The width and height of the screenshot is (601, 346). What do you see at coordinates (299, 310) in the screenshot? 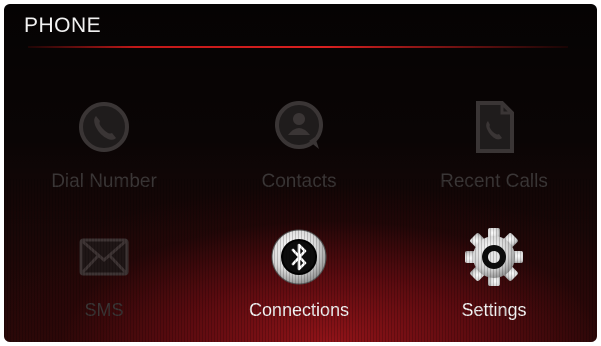
I see `connections-label: Connections` at bounding box center [299, 310].